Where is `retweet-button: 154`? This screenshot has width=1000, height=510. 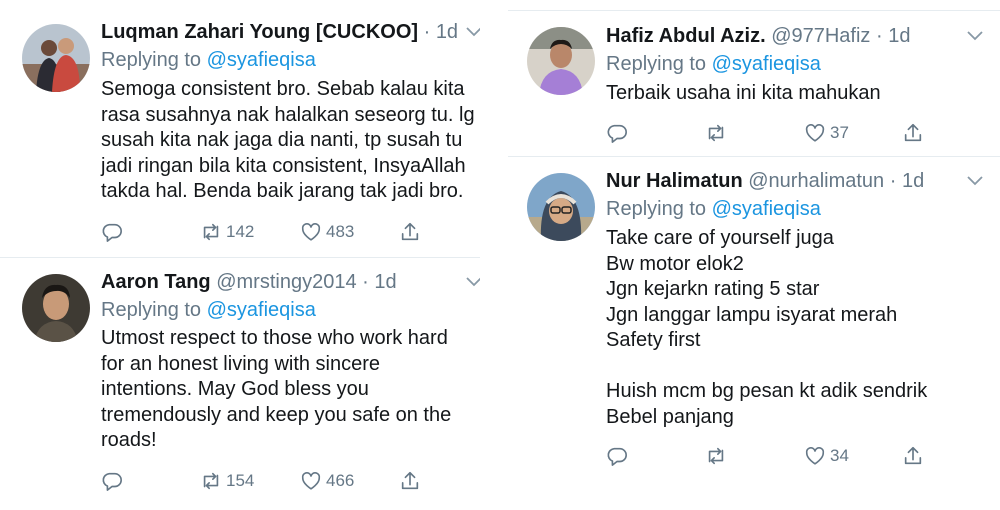
retweet-button: 154 is located at coordinates (227, 481).